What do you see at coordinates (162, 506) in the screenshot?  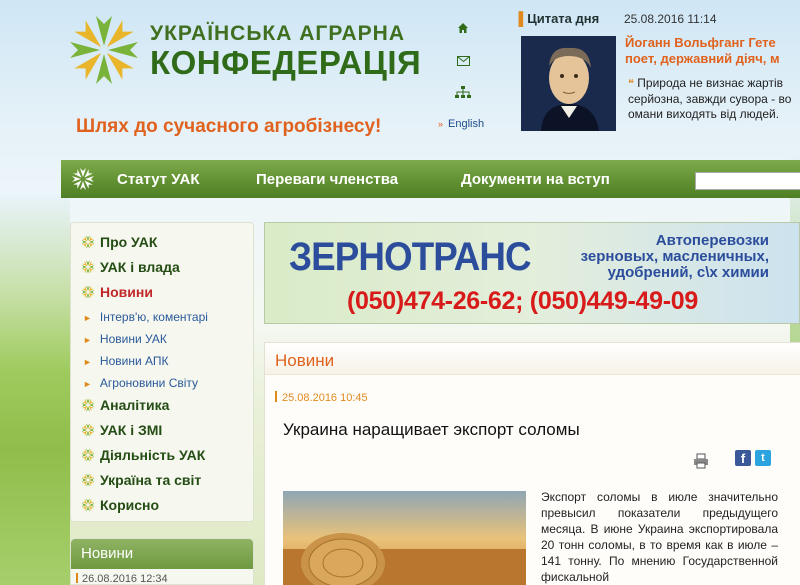 I see `sidebar-item: Корисно` at bounding box center [162, 506].